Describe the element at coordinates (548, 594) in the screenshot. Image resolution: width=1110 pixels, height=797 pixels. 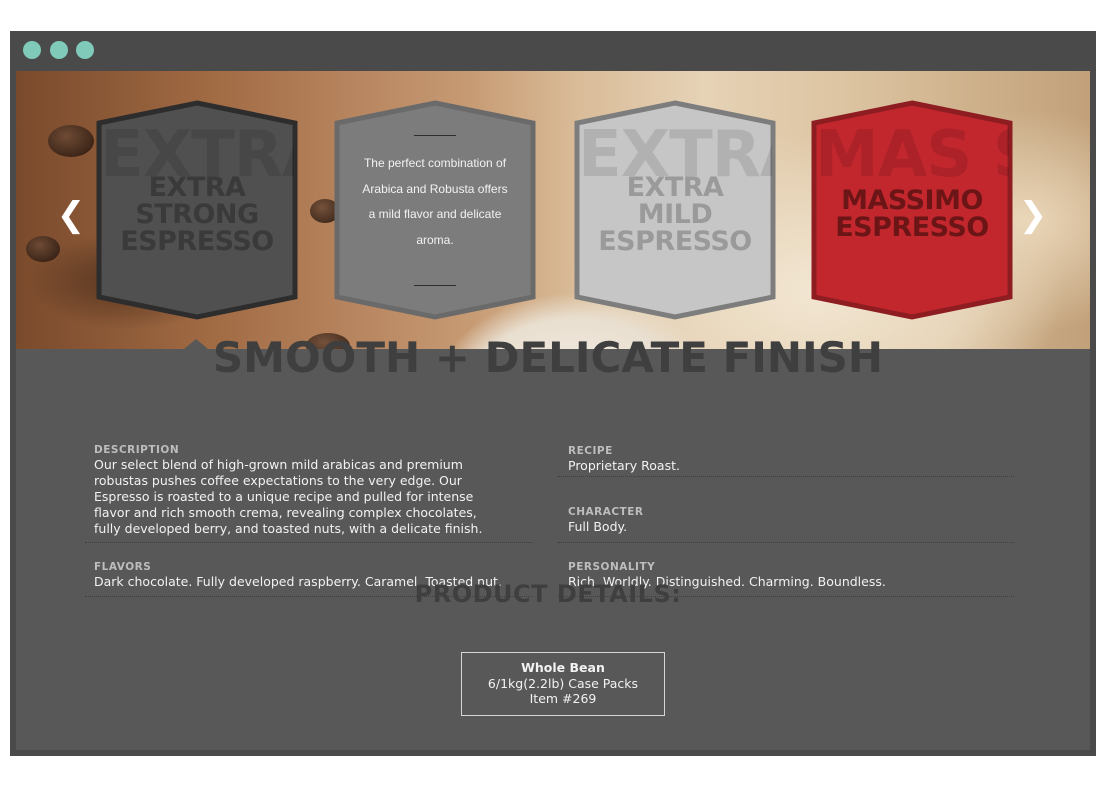
I see `product-details-title: PRODUCT DETAILS:` at that location.